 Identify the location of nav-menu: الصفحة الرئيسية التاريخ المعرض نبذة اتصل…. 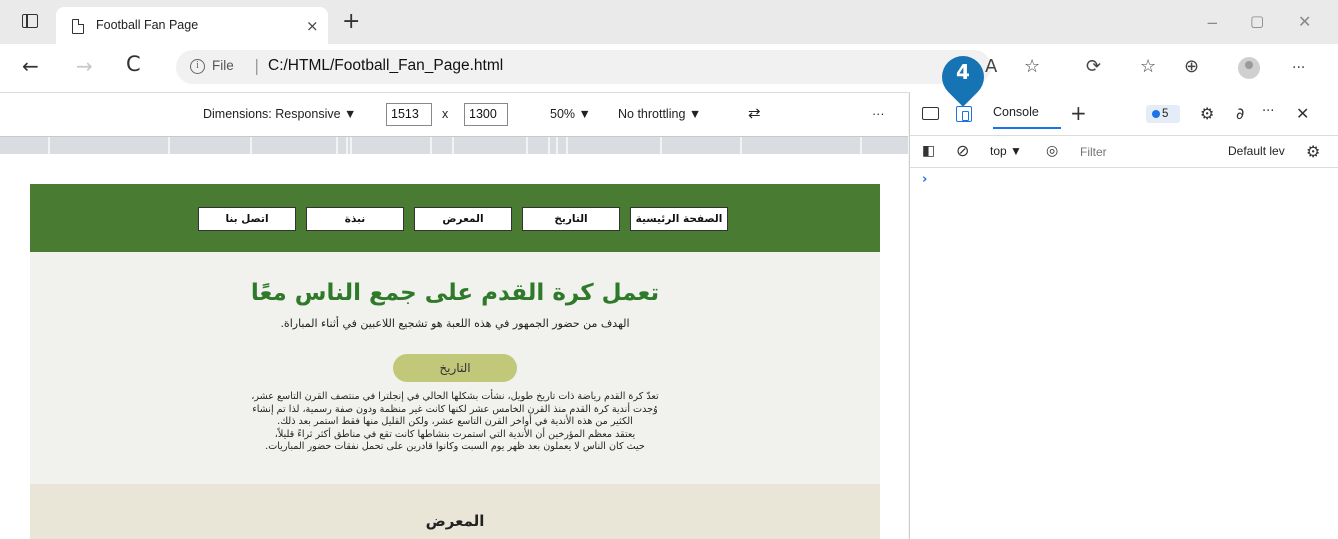
(459, 219).